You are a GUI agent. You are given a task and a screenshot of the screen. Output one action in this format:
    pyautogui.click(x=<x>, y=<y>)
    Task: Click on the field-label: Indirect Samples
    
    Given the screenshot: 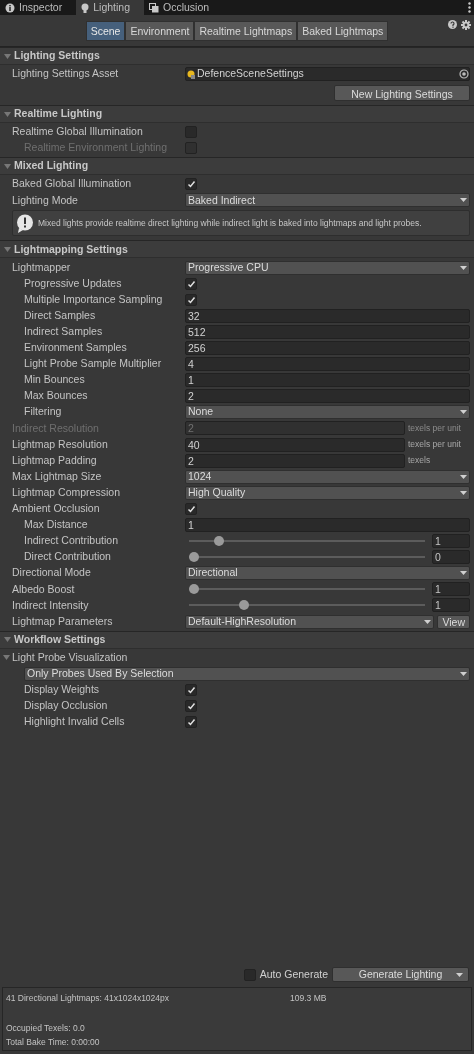 What is the action you would take?
    pyautogui.click(x=63, y=331)
    